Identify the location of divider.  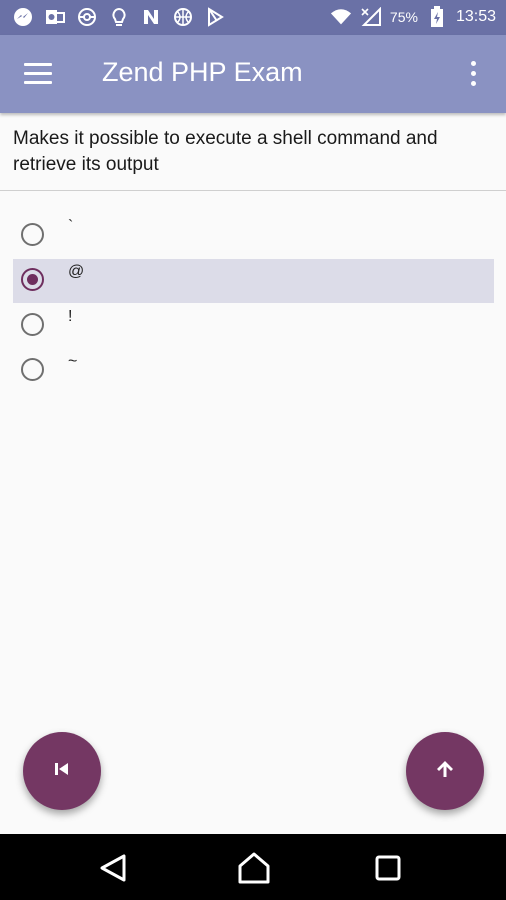
(253, 190).